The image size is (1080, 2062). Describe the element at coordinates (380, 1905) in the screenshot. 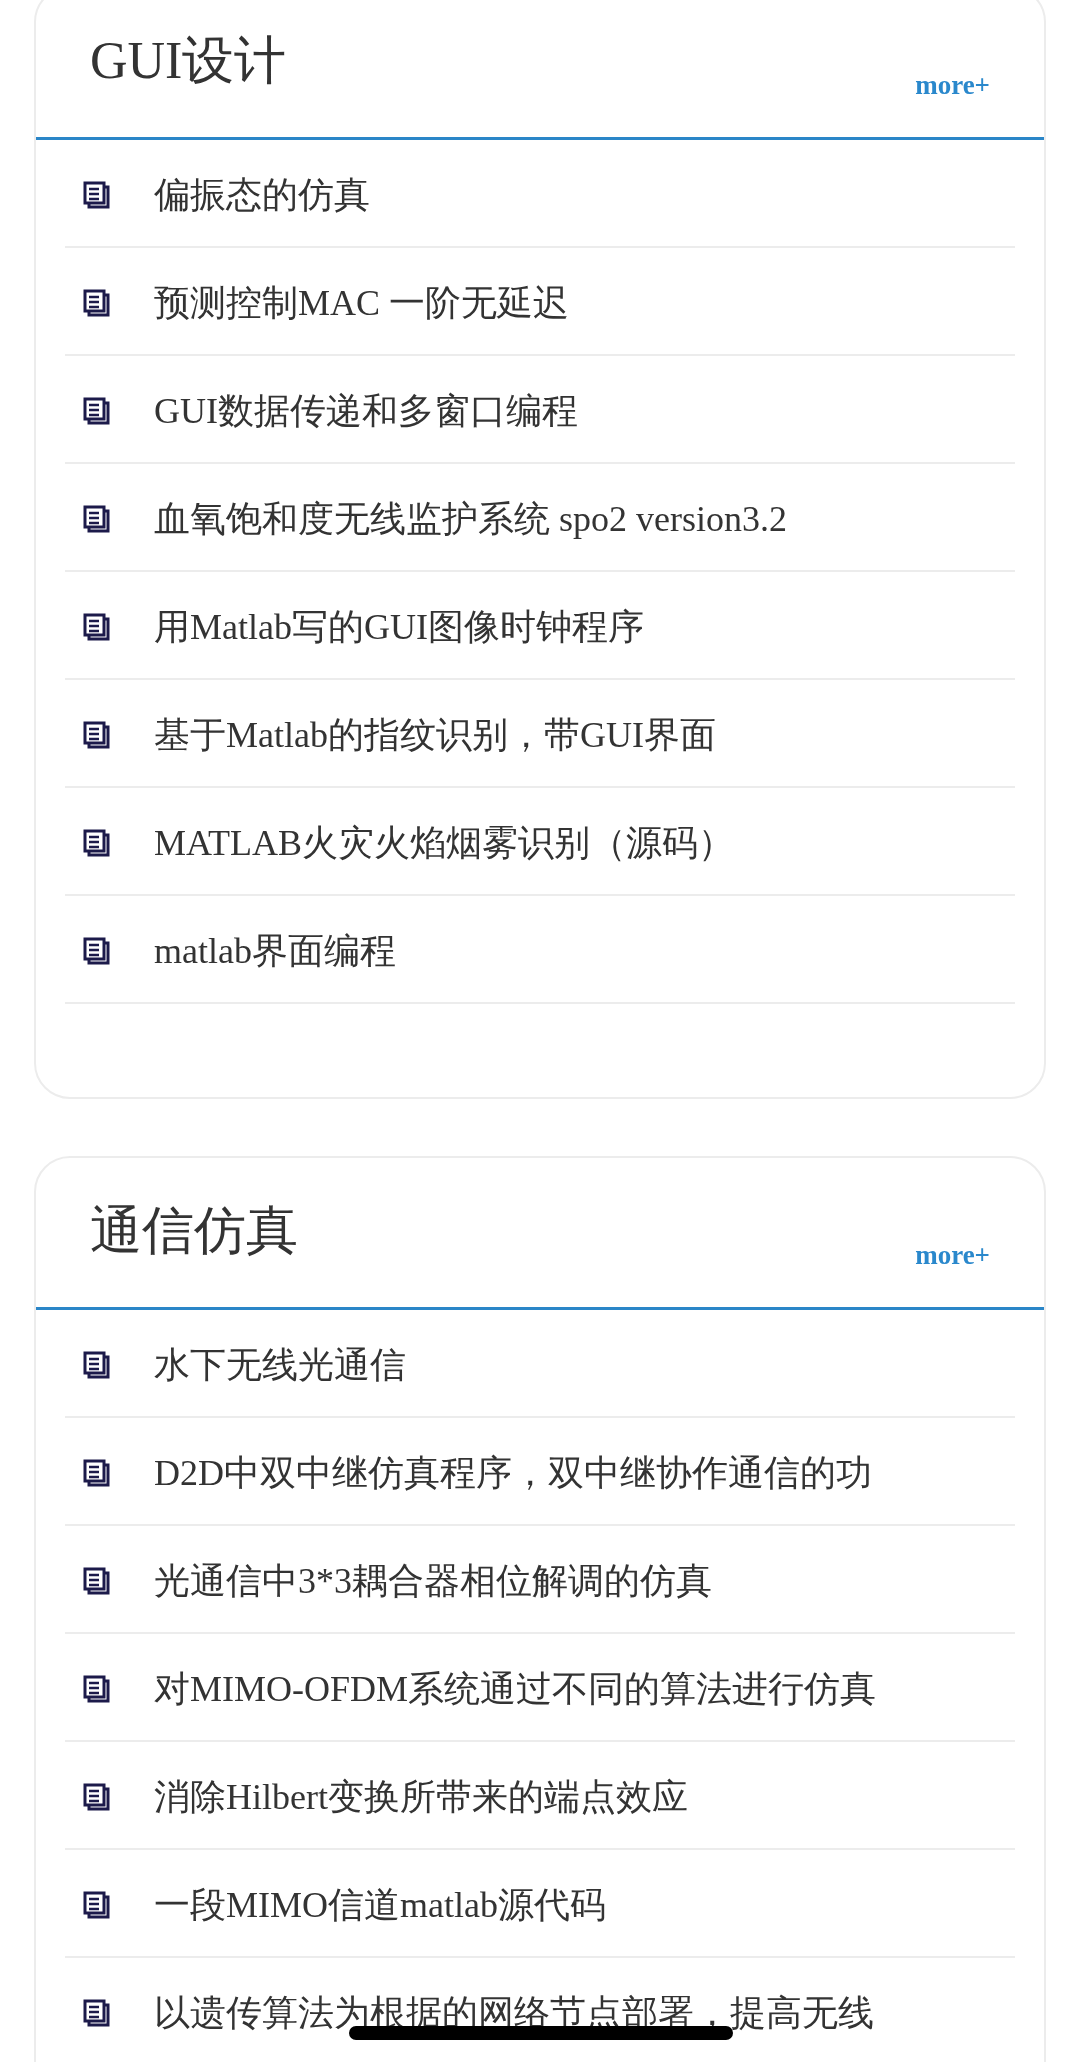

I see `article-link: 一段MIMO信道matlab源代码` at that location.